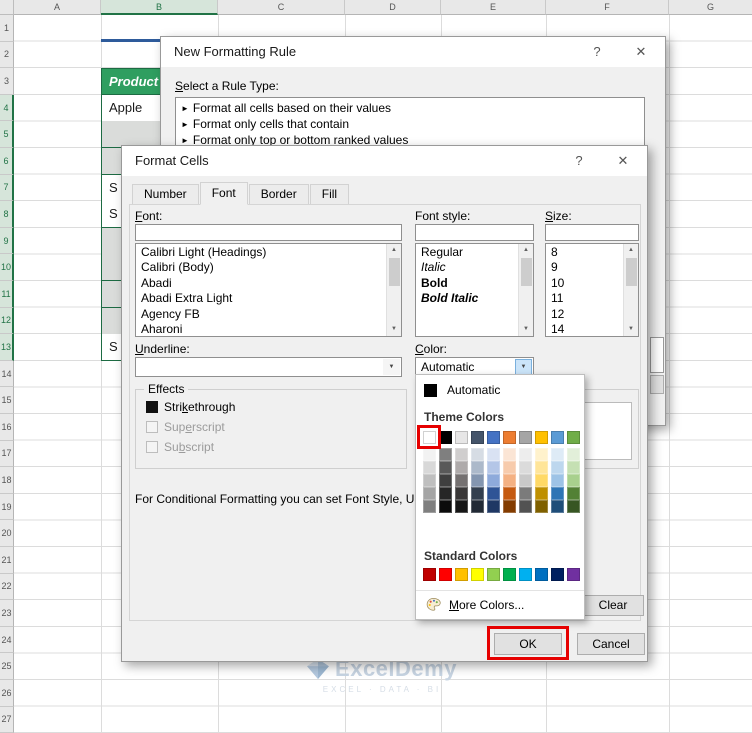  What do you see at coordinates (393, 7) in the screenshot?
I see `column-header-D: D` at bounding box center [393, 7].